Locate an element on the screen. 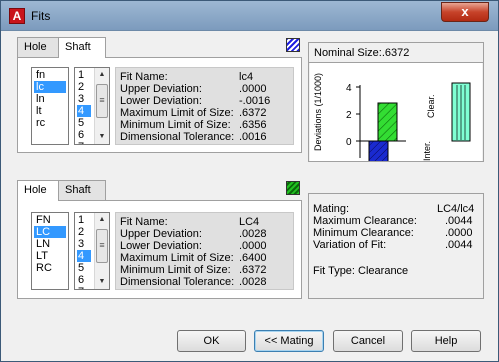 Image resolution: width=499 pixels, height=362 pixels. mating-value: .0000 is located at coordinates (459, 233).